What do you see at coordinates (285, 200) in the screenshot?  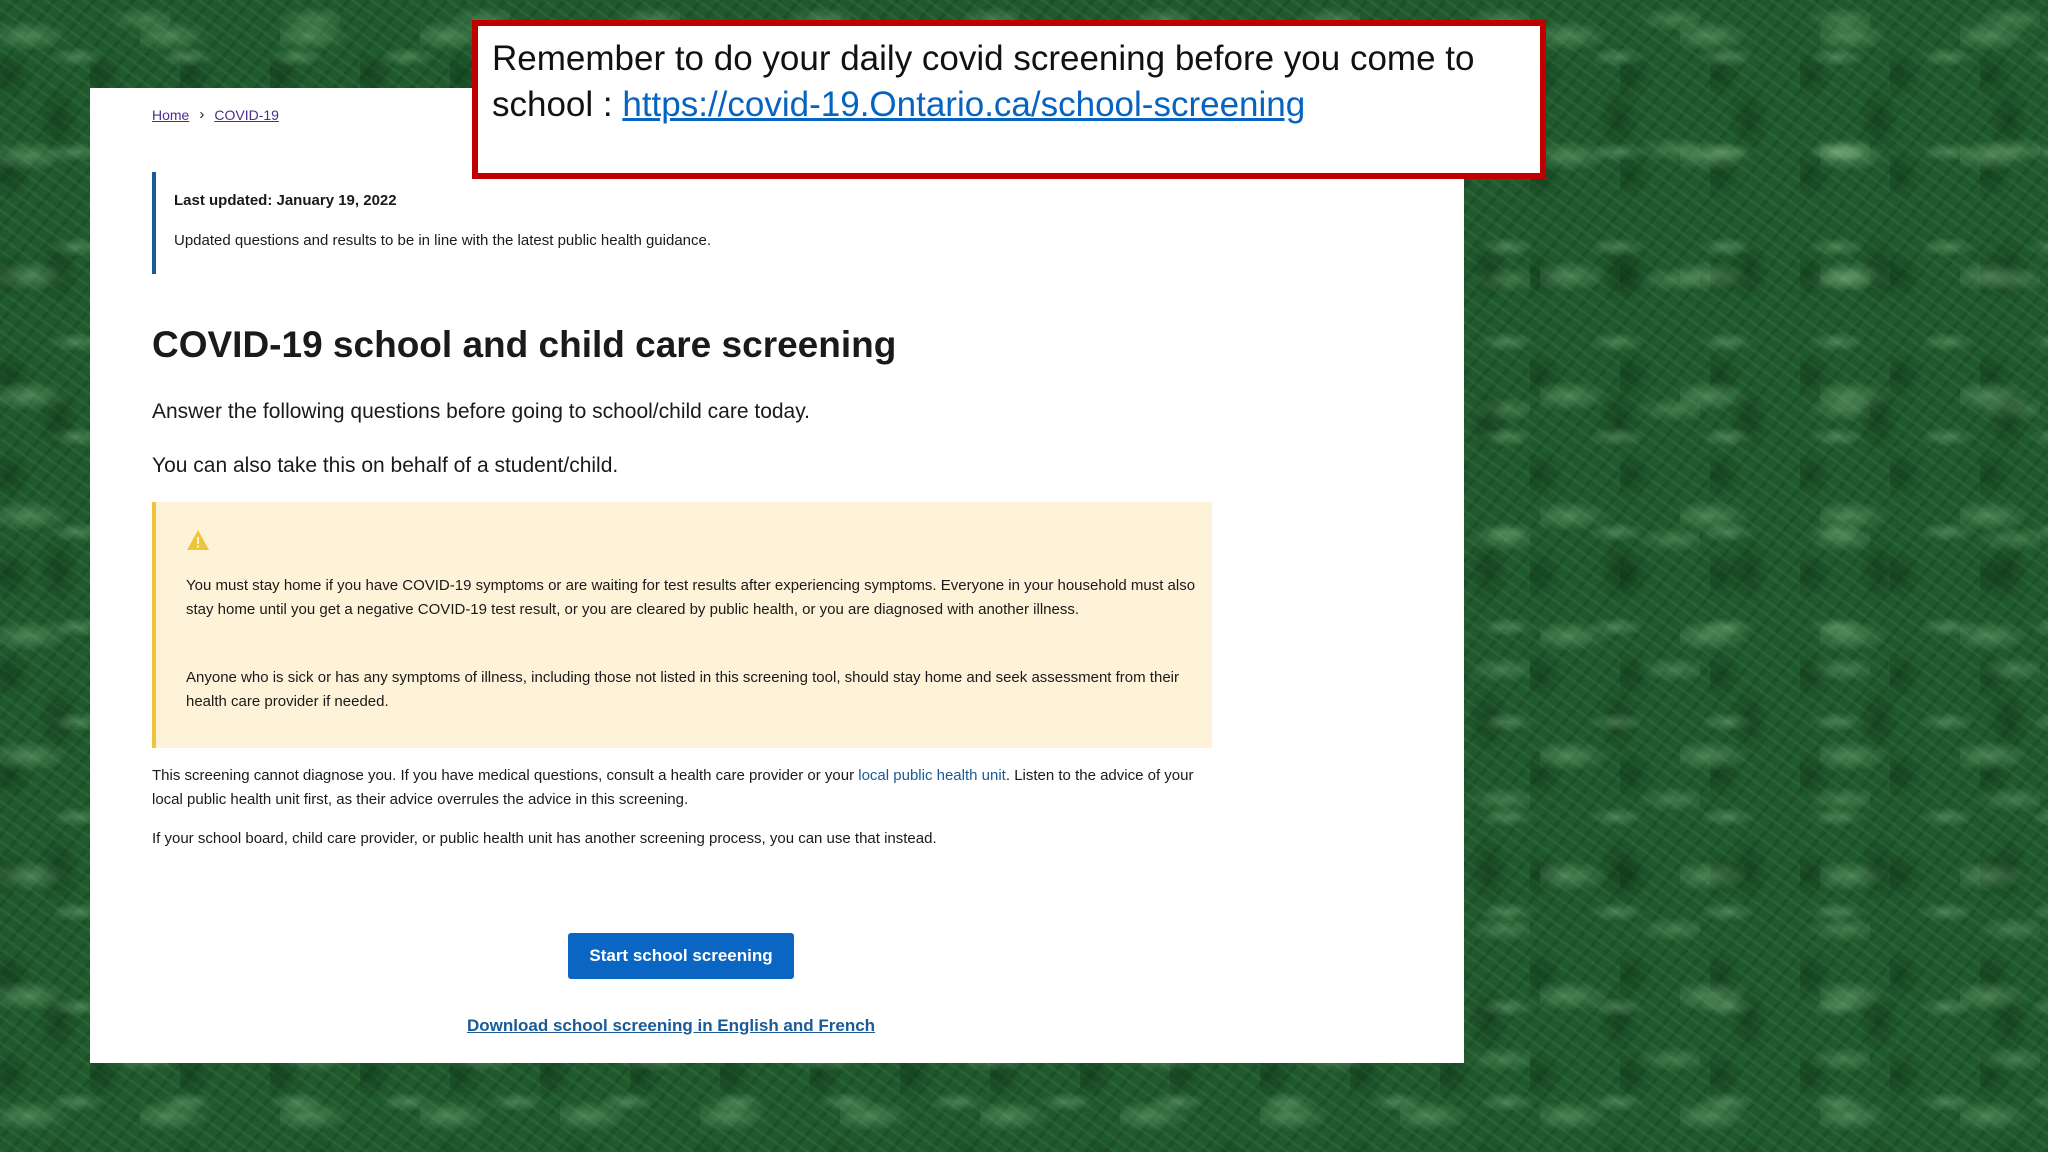 I see `last-updated-date: Last updated: January 19, 2022` at bounding box center [285, 200].